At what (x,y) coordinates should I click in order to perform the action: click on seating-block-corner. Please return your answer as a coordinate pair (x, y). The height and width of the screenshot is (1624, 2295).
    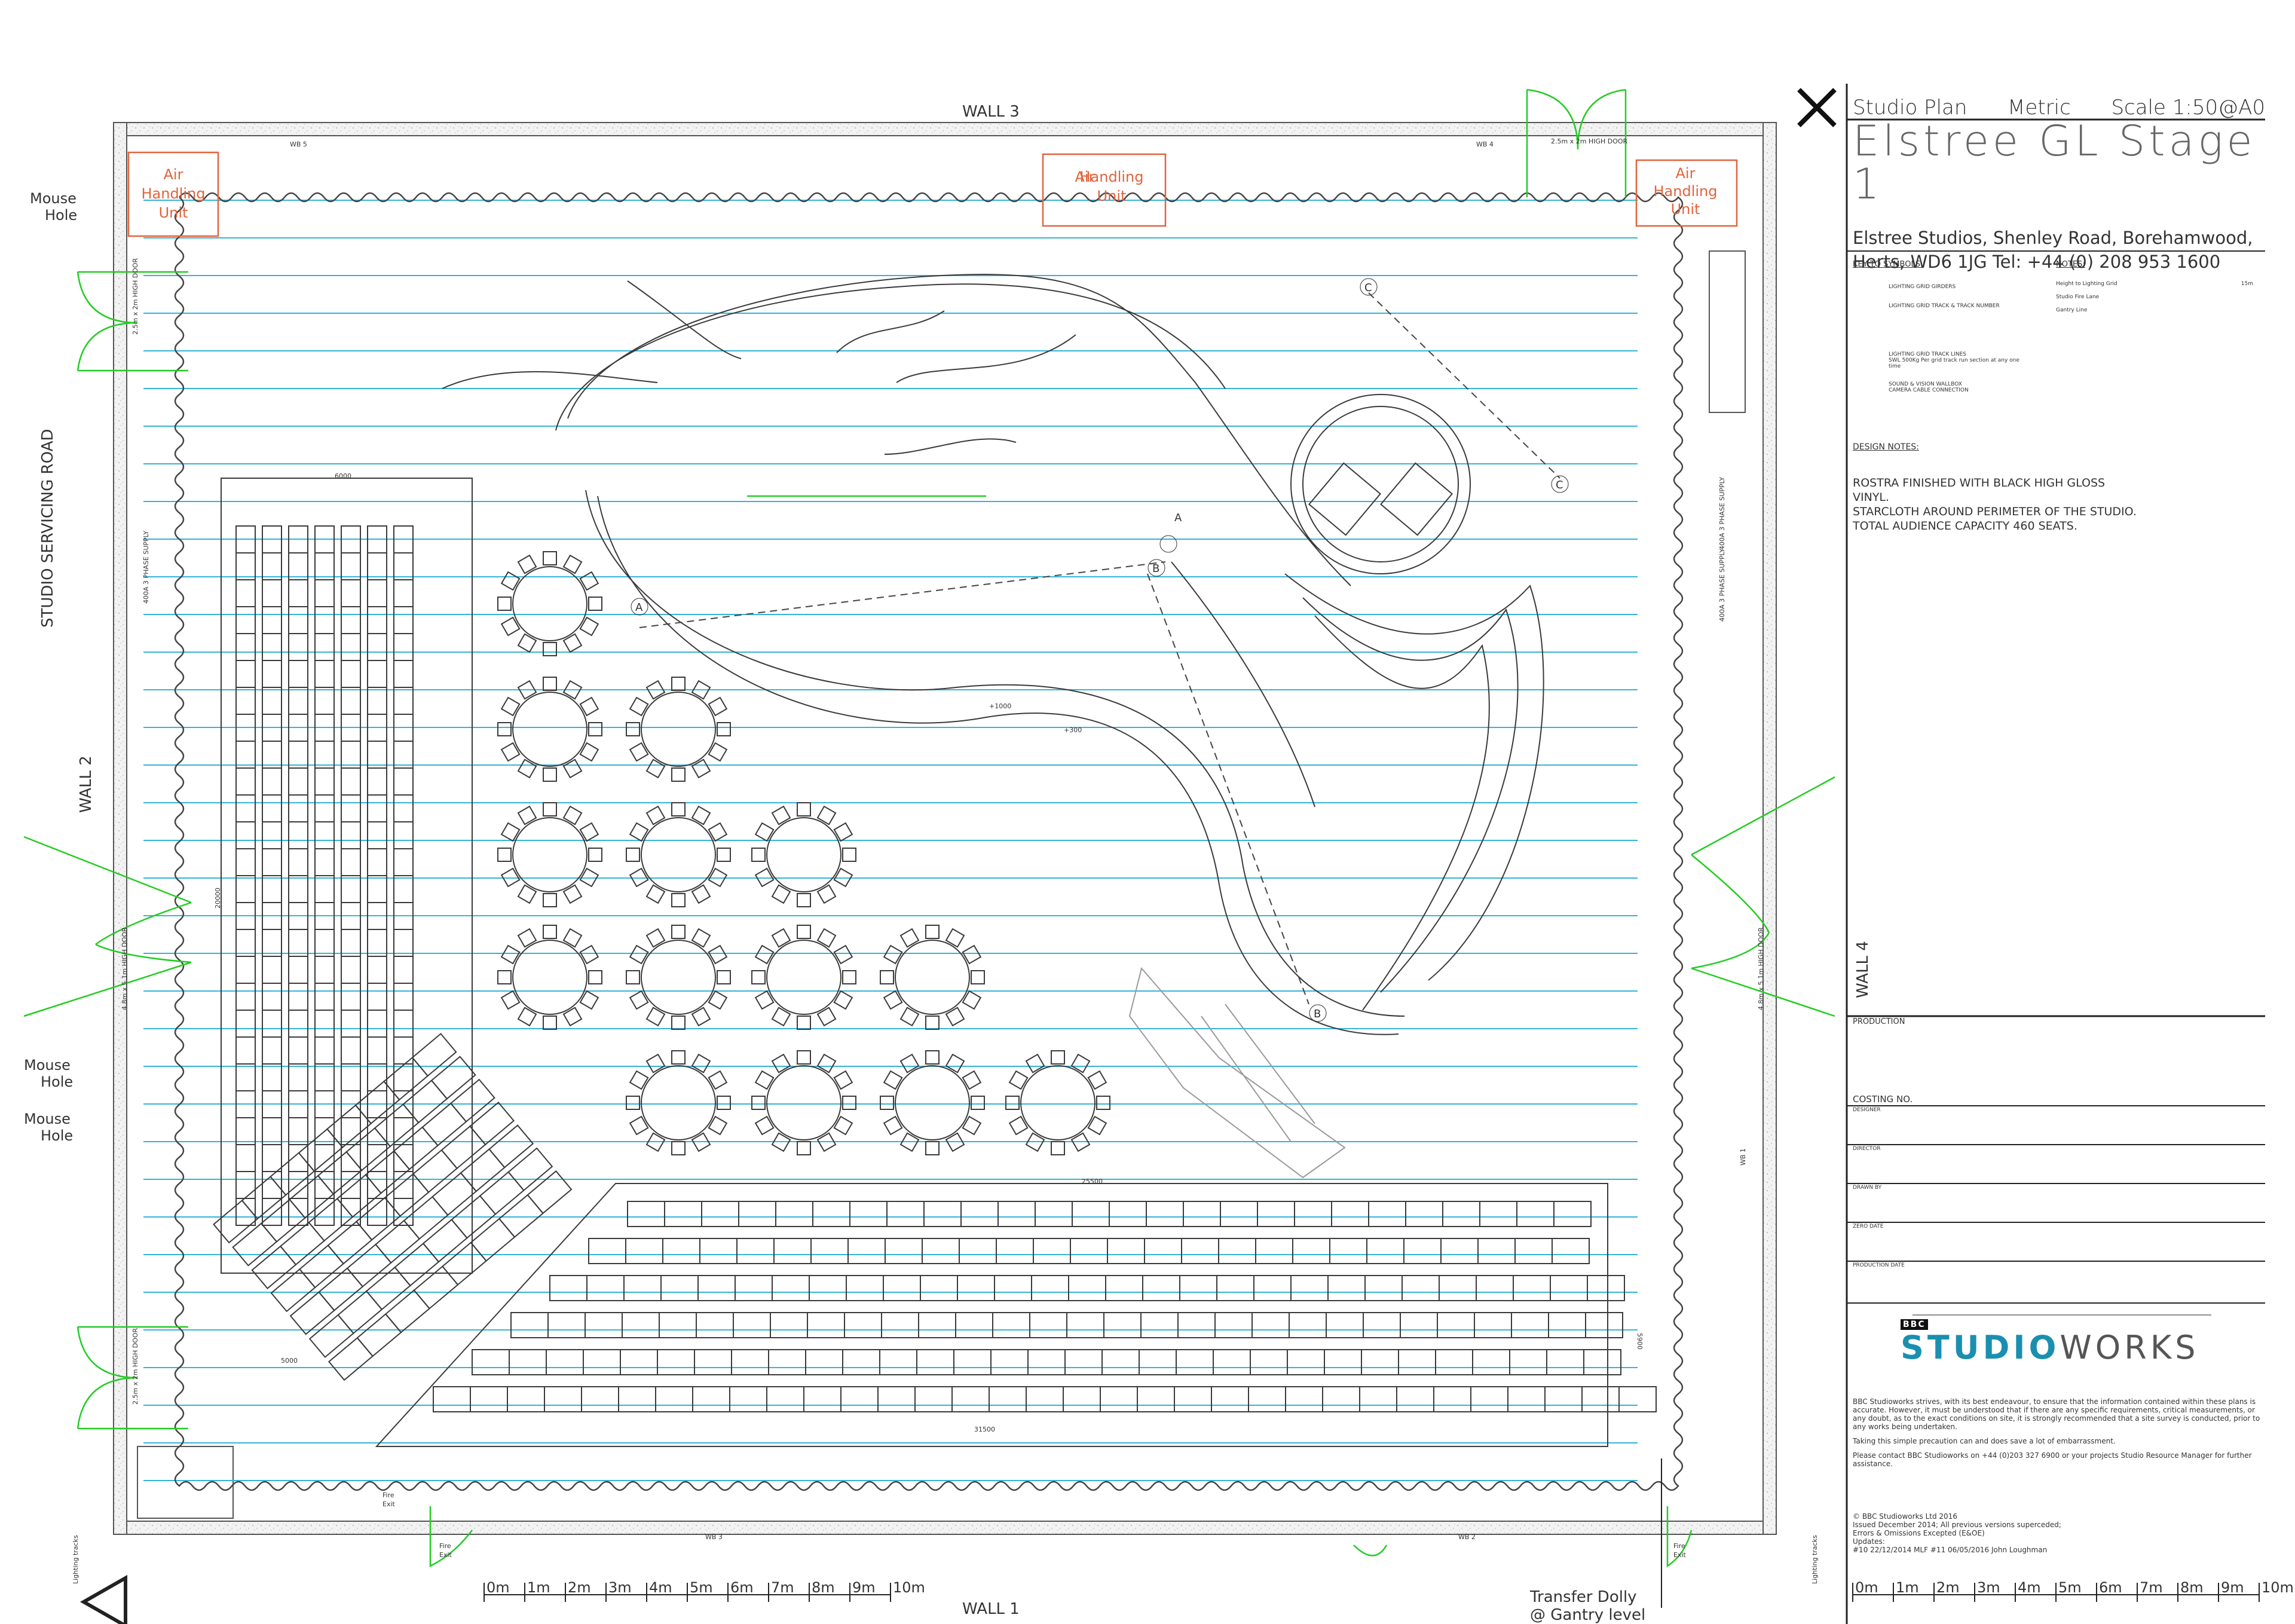
    Looking at the image, I should click on (393, 1207).